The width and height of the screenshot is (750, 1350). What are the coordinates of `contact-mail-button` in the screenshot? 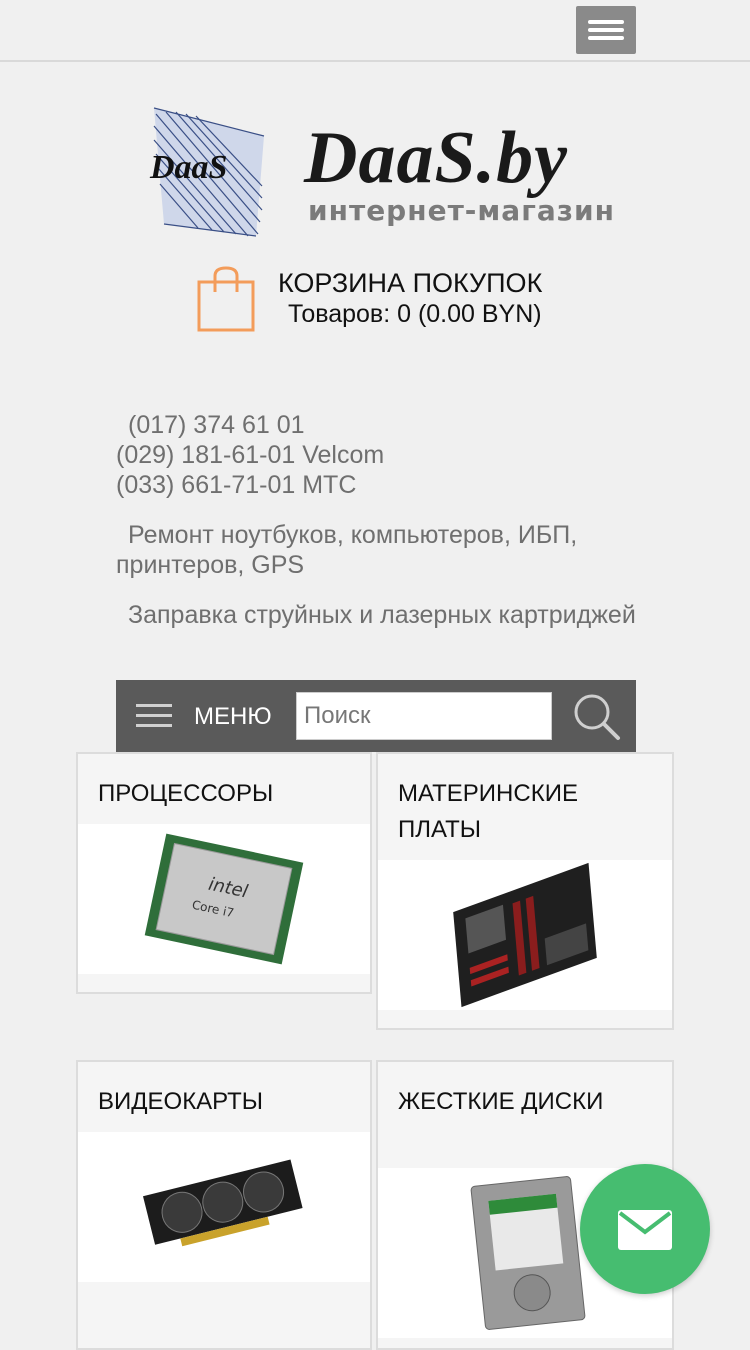 It's located at (645, 1229).